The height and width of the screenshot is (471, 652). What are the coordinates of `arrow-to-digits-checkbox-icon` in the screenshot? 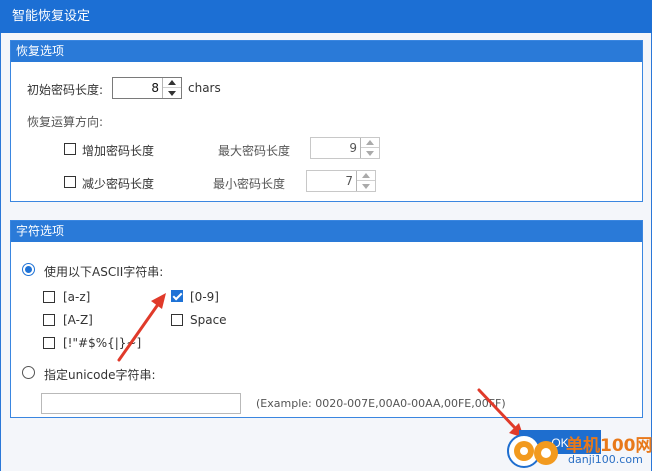 It's located at (141, 327).